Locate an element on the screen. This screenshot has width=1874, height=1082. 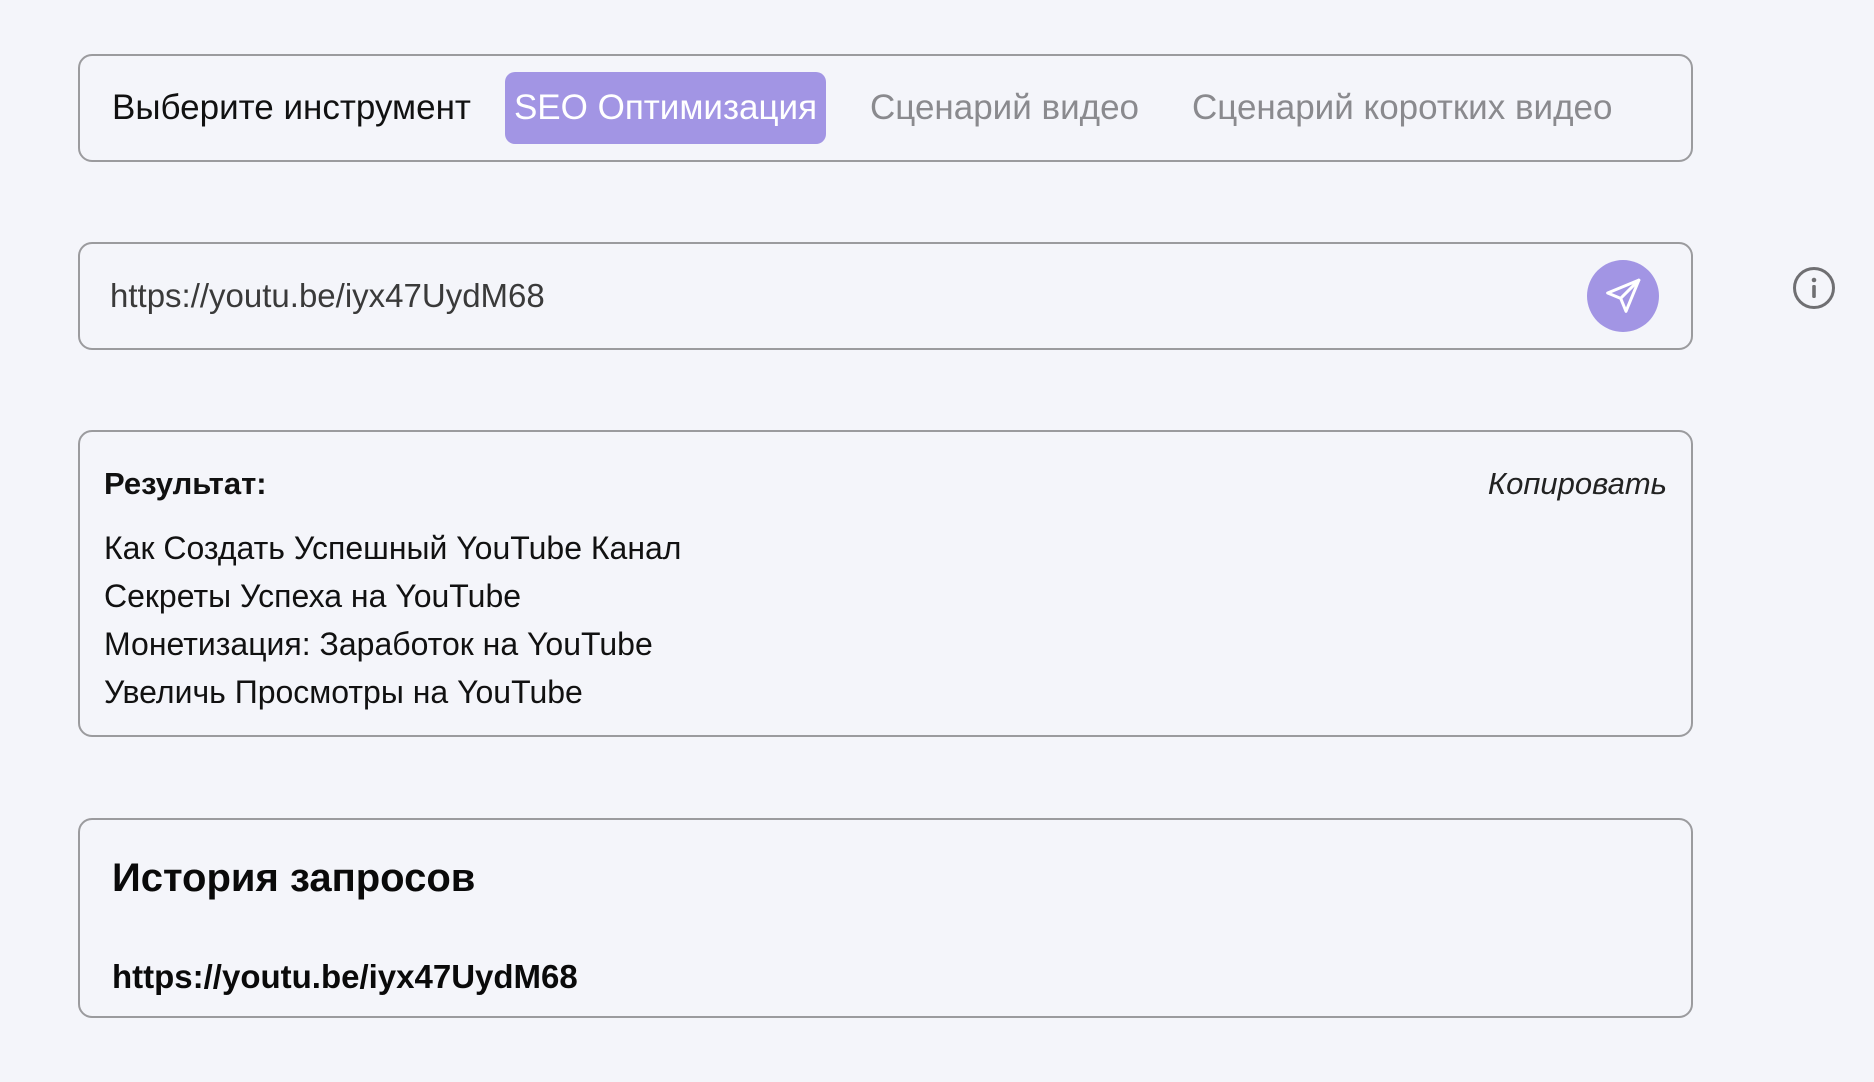
url-input is located at coordinates (825, 296).